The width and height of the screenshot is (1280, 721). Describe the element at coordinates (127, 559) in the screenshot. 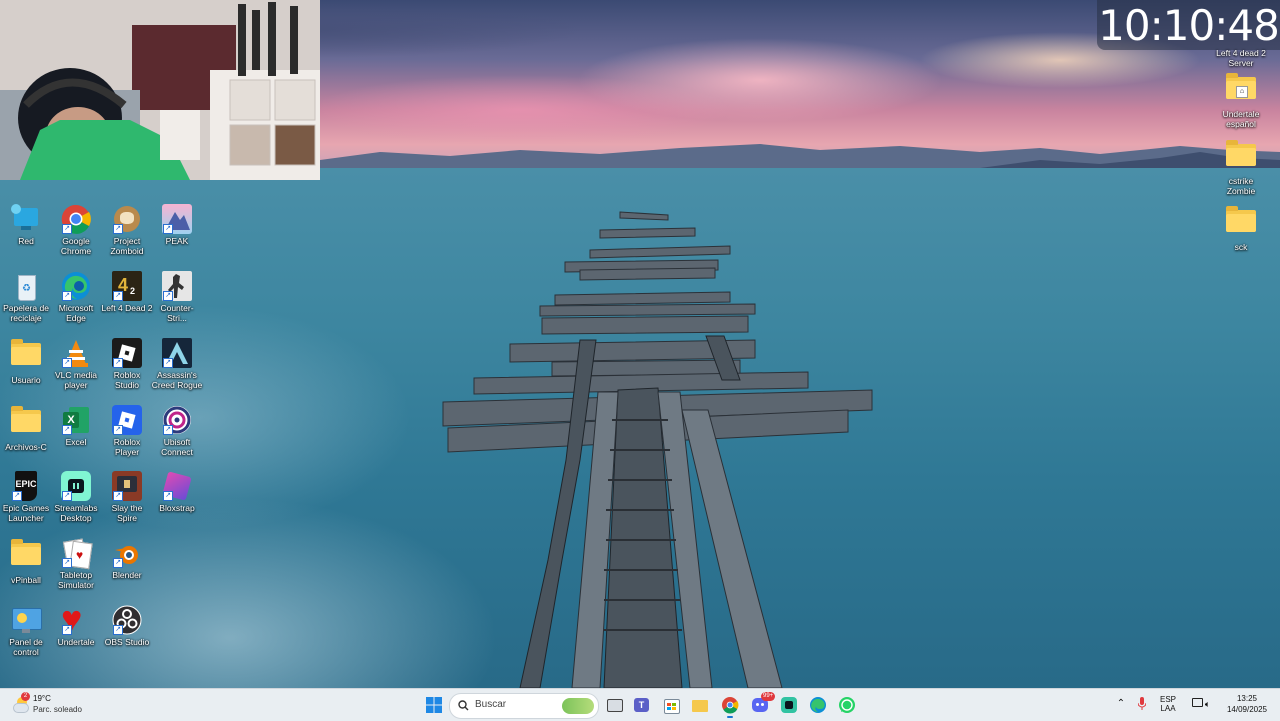

I see `desktop-icon-blender: ↗ Blender` at that location.